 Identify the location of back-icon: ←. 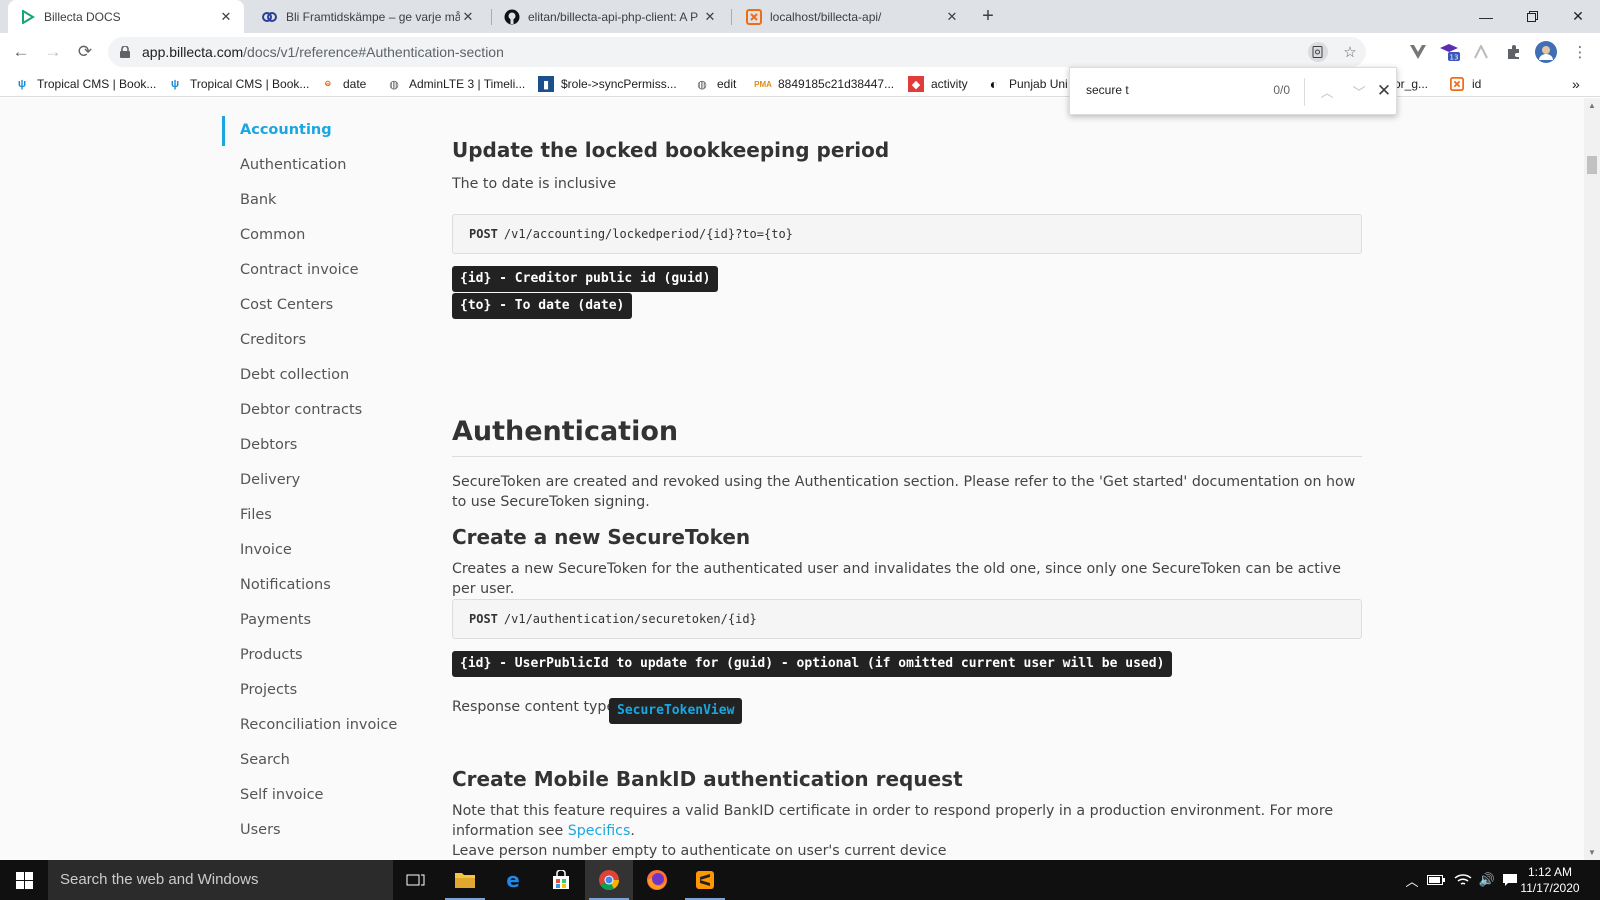
(21, 52).